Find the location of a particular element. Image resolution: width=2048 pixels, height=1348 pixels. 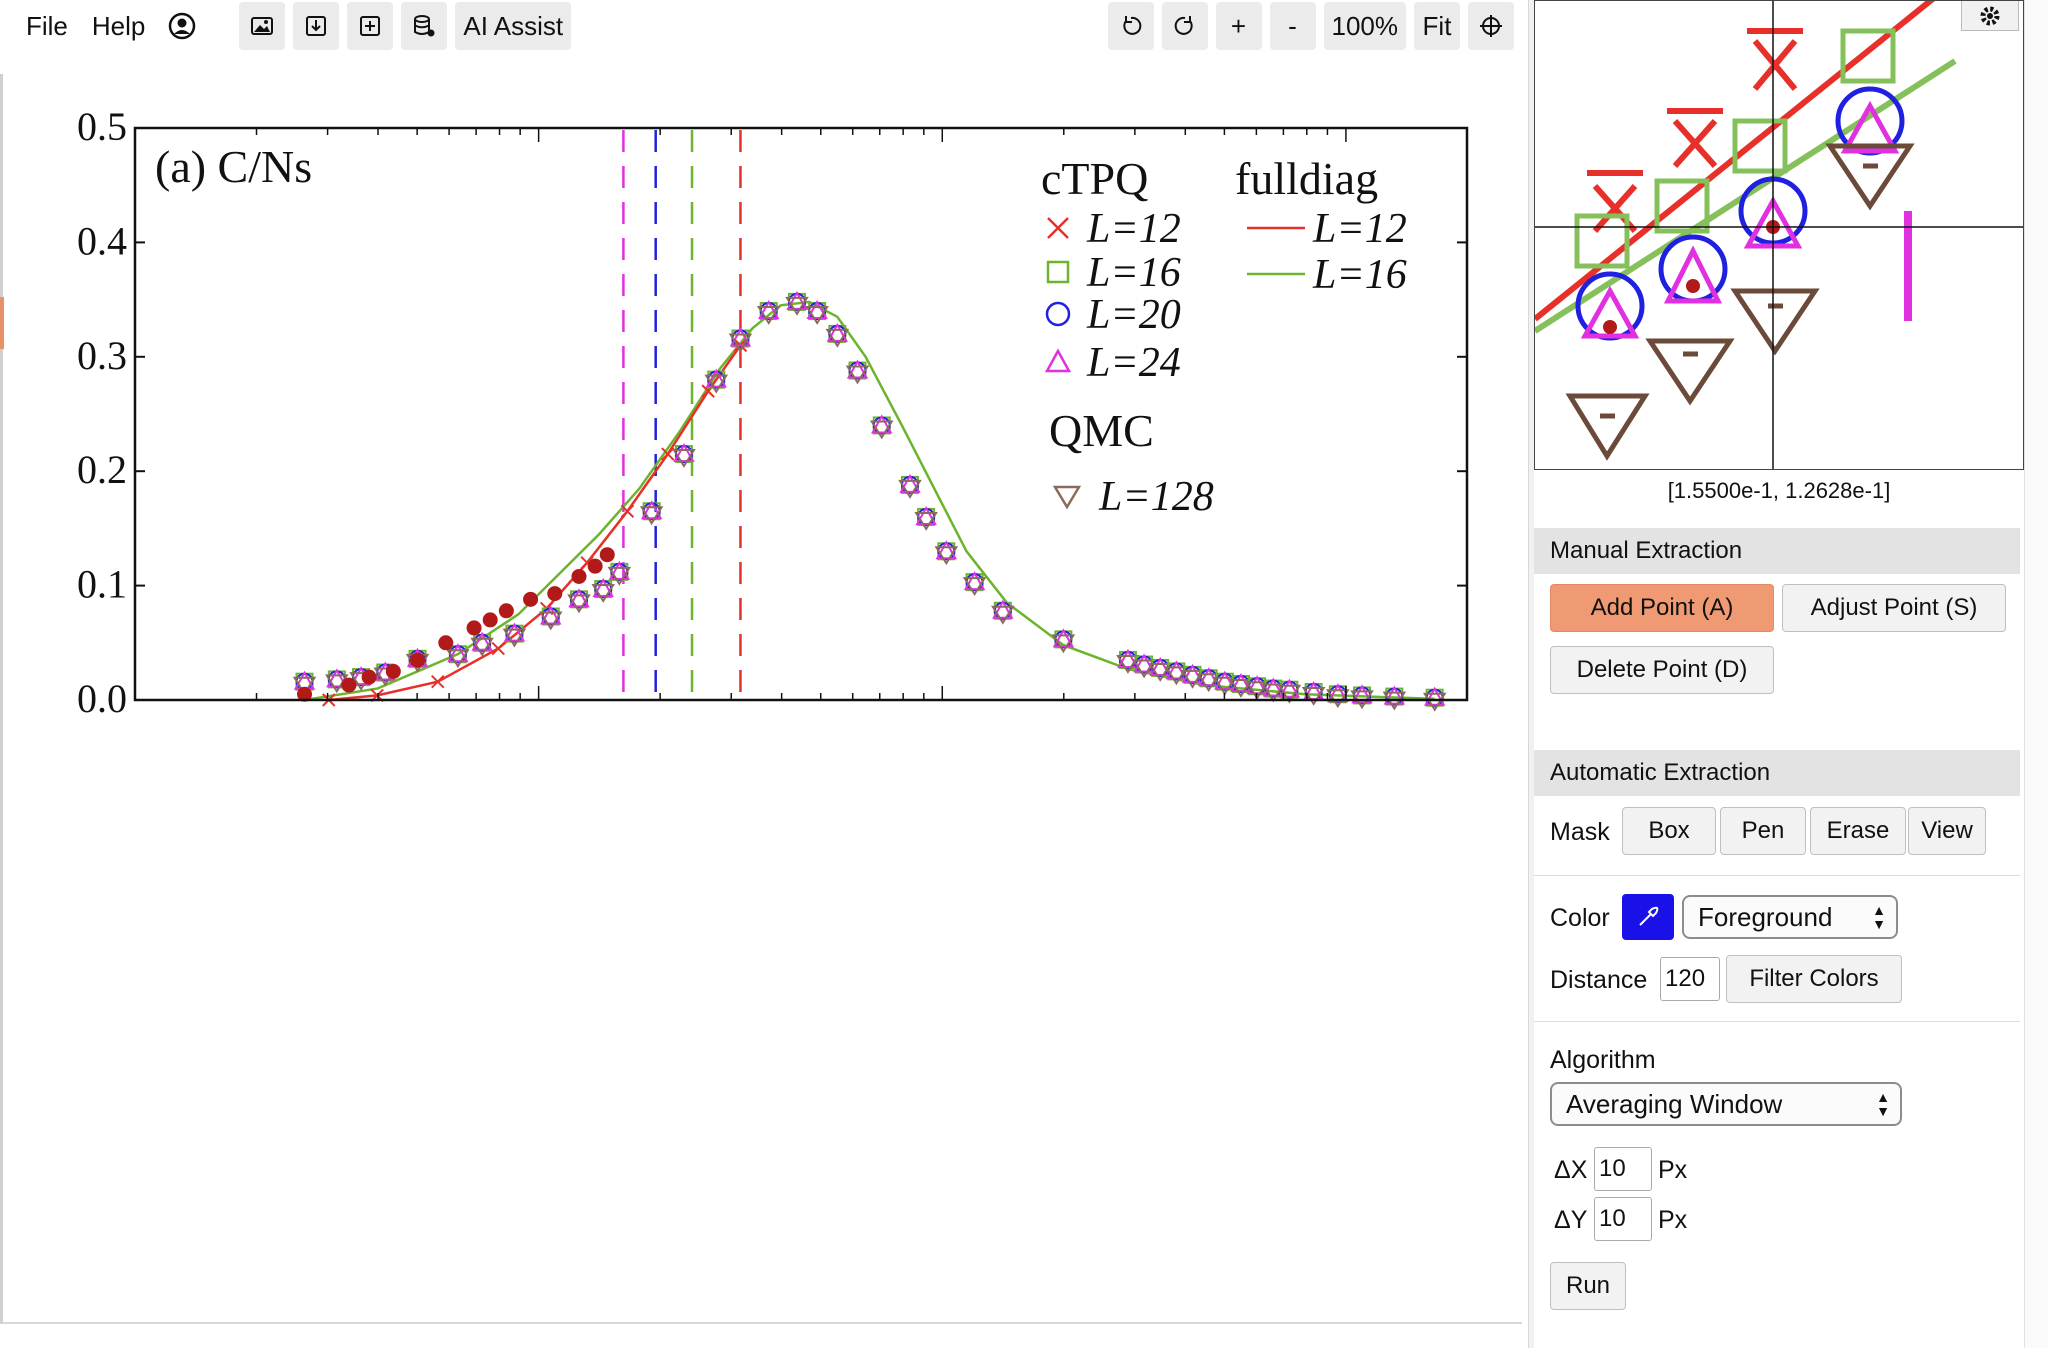

crosshair-icon is located at coordinates (1491, 26).